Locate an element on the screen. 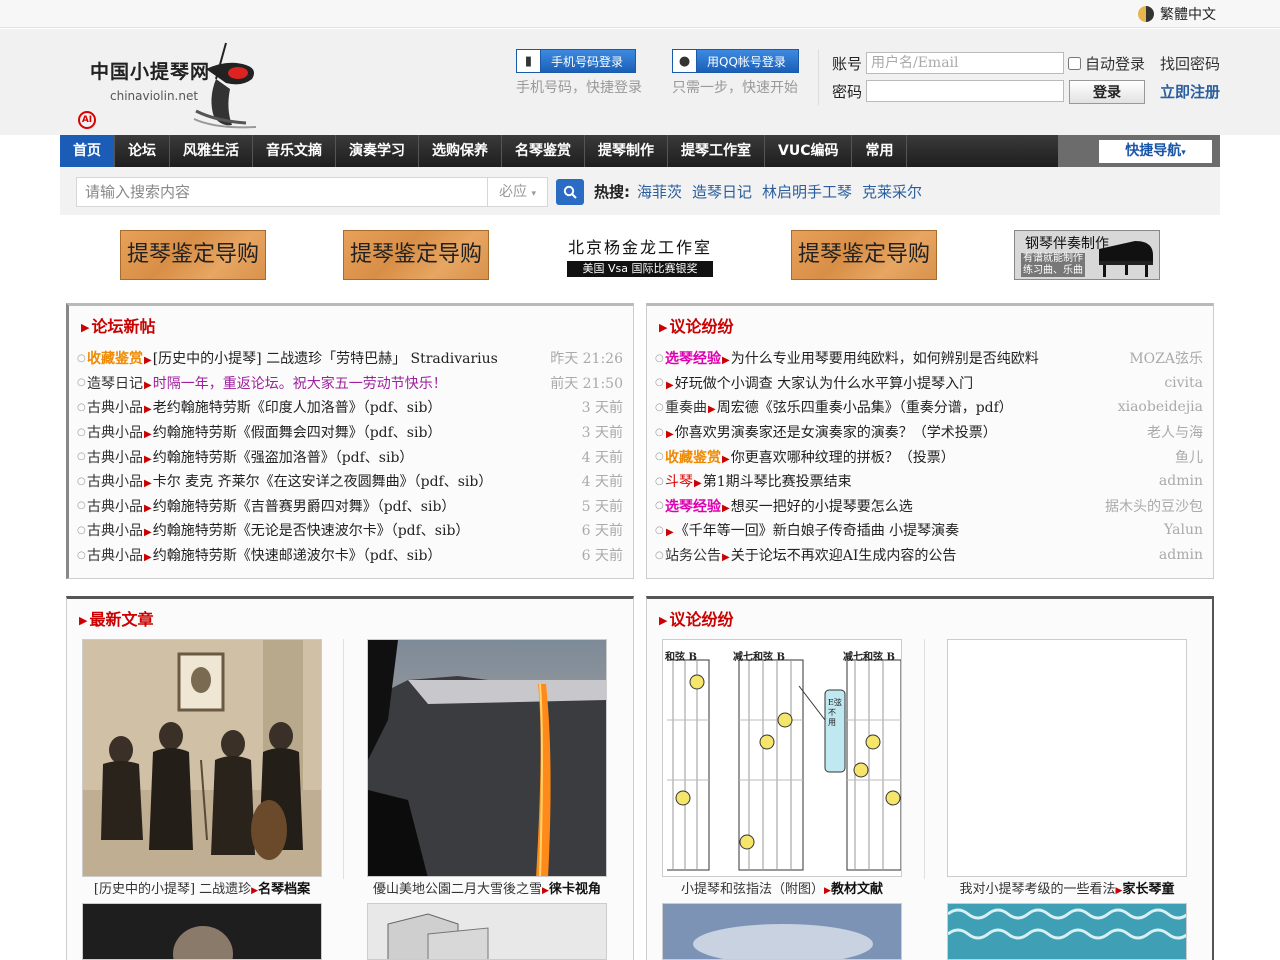  row-text: 收藏鉴赏▶[历史中的小提琴] 二战遗珍「劳特巴赫」 Stradivarius is located at coordinates (314, 358).